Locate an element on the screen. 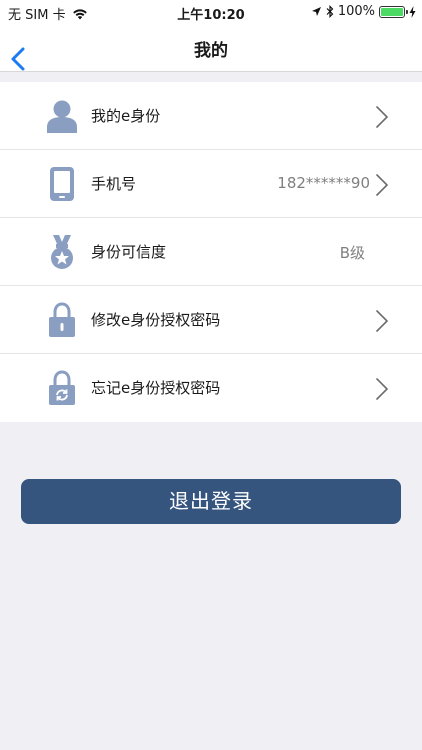 The width and height of the screenshot is (422, 750). lock-refresh-icon is located at coordinates (62, 388).